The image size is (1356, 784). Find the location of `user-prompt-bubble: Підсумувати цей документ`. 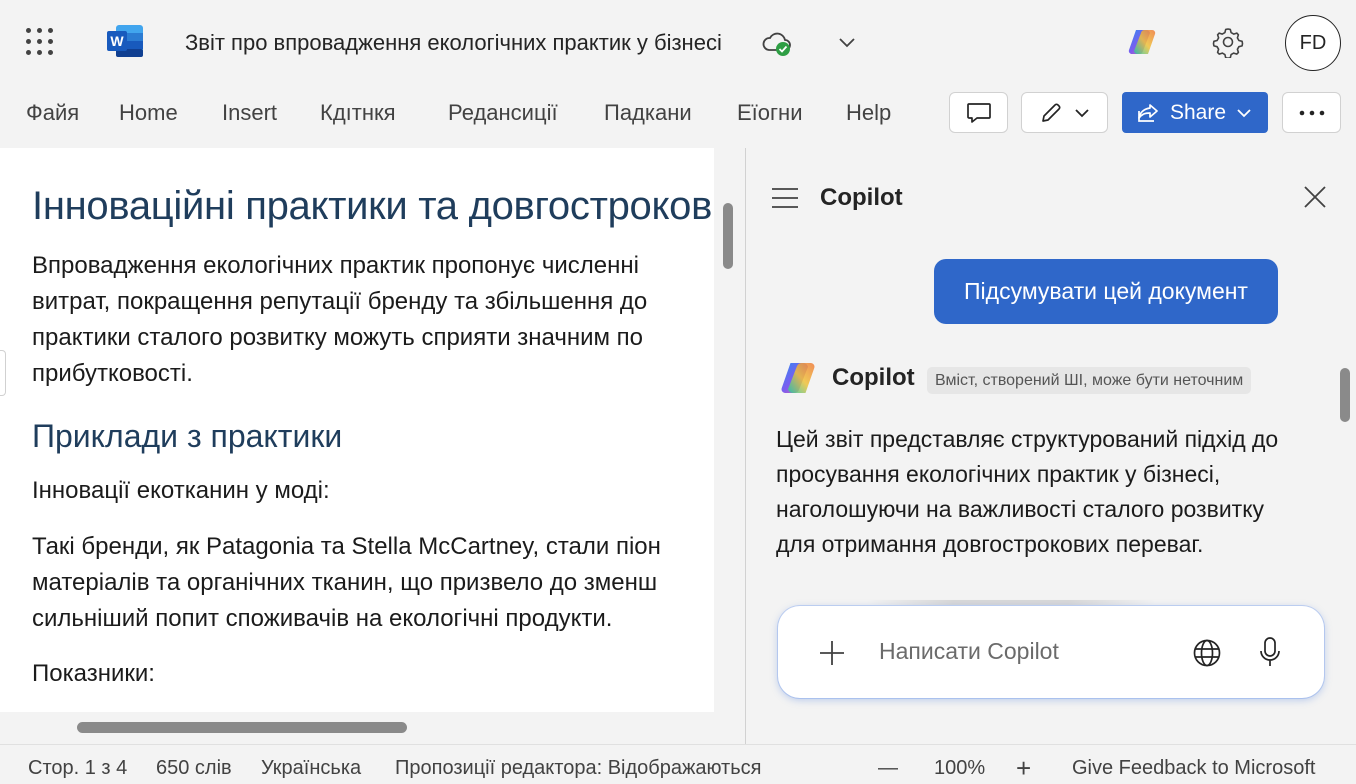

user-prompt-bubble: Підсумувати цей документ is located at coordinates (1106, 291).